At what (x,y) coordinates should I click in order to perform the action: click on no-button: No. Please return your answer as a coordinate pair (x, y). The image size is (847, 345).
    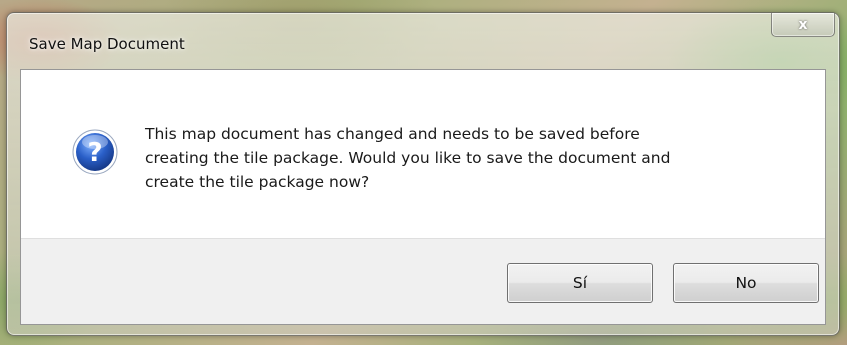
    Looking at the image, I should click on (746, 283).